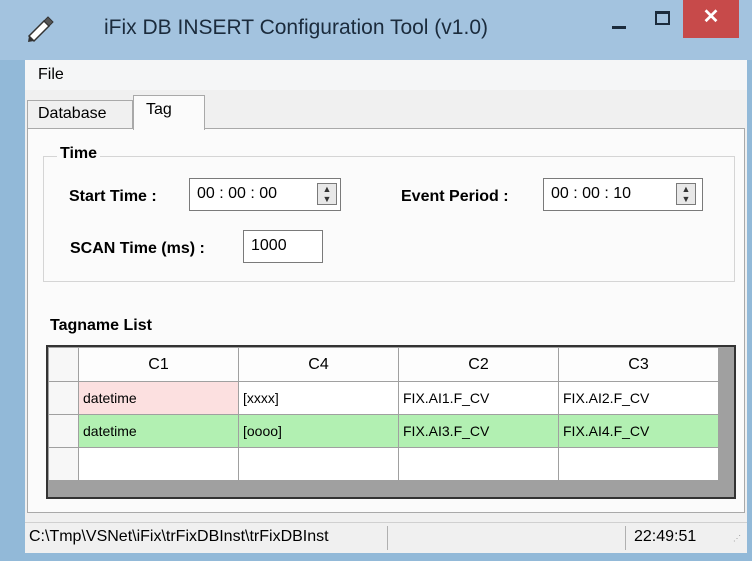 This screenshot has width=752, height=561. What do you see at coordinates (318, 364) in the screenshot?
I see `column-header: C4` at bounding box center [318, 364].